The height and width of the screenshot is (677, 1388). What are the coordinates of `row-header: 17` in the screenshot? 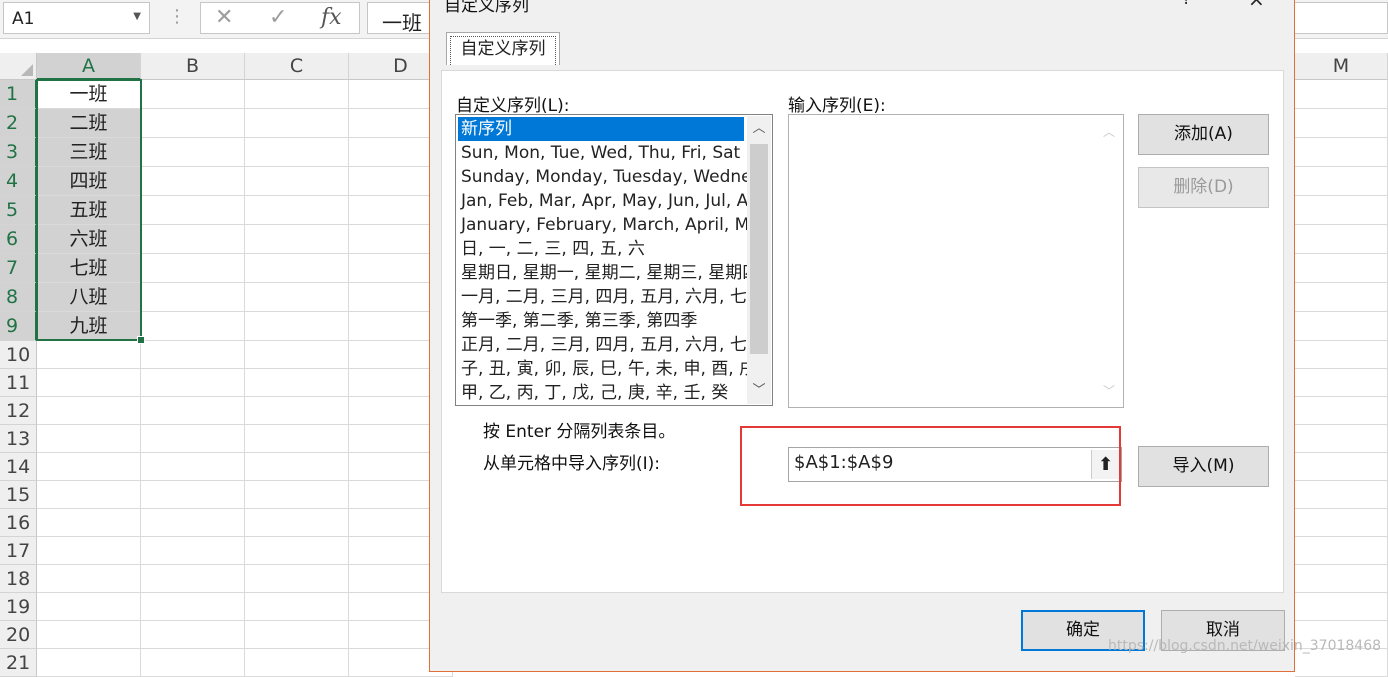 It's located at (18, 551).